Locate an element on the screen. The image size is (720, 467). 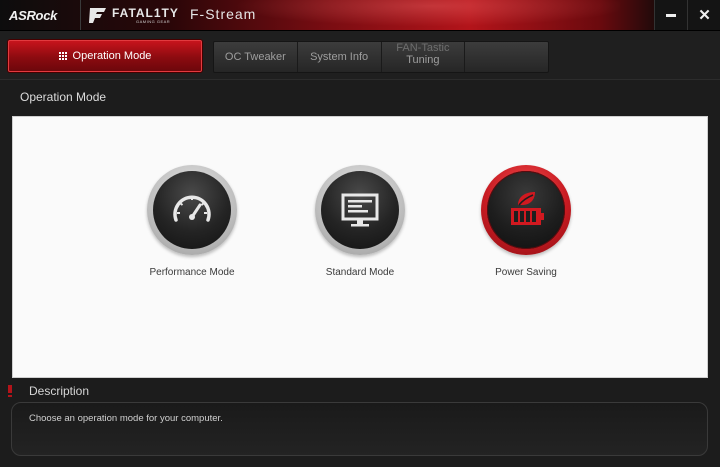
fatality-brand: FATAL1TY is located at coordinates (145, 13).